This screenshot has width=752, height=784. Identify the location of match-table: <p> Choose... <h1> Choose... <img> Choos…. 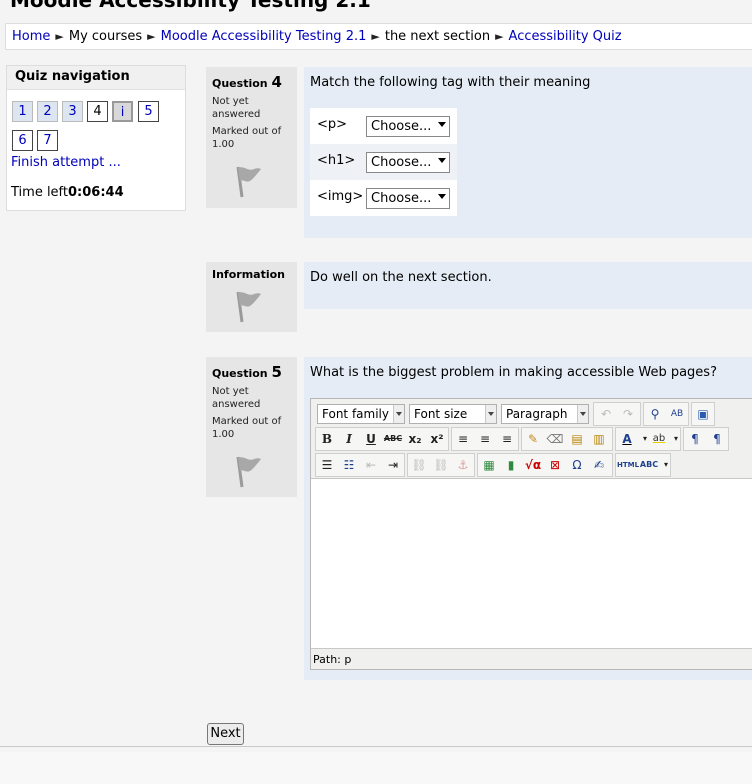
(383, 162).